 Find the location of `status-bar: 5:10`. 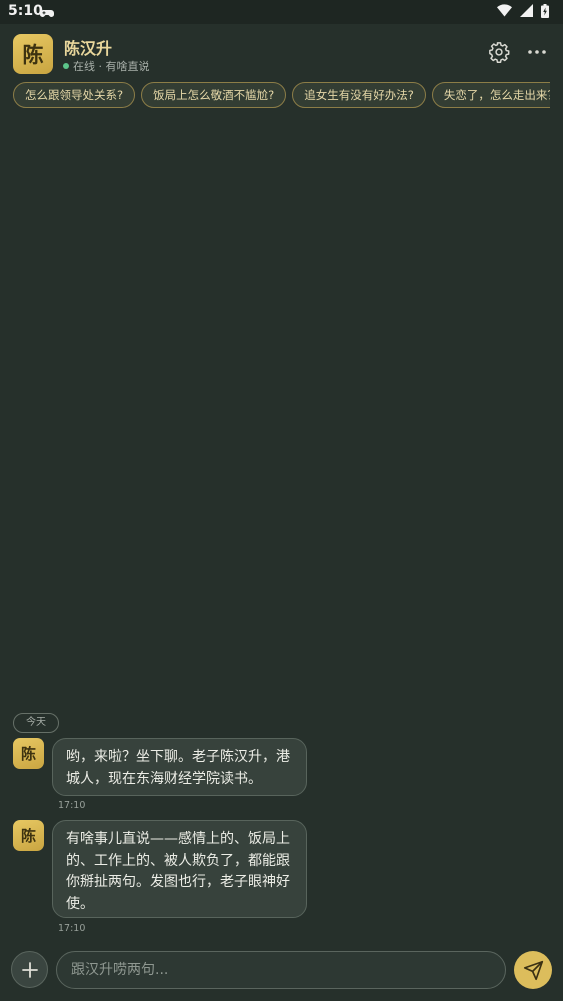

status-bar: 5:10 is located at coordinates (281, 12).